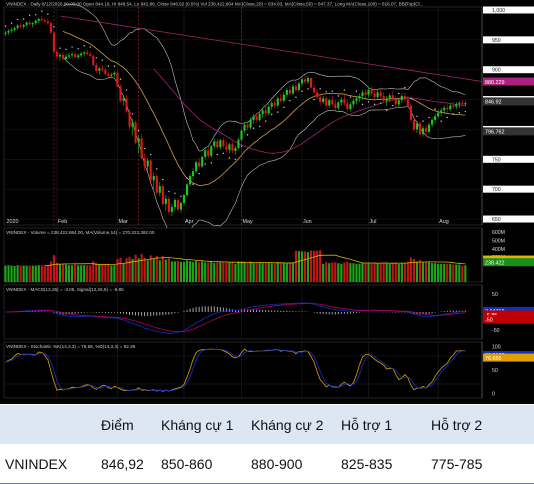  Describe the element at coordinates (386, 464) in the screenshot. I see `table-cell-support-1: 825-835` at that location.